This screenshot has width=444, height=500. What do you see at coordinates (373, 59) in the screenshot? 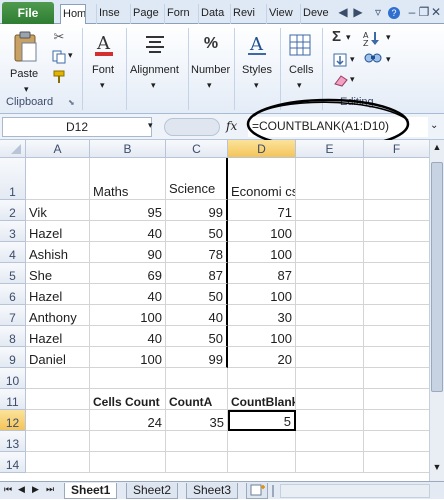
I see `find-select-icon` at bounding box center [373, 59].